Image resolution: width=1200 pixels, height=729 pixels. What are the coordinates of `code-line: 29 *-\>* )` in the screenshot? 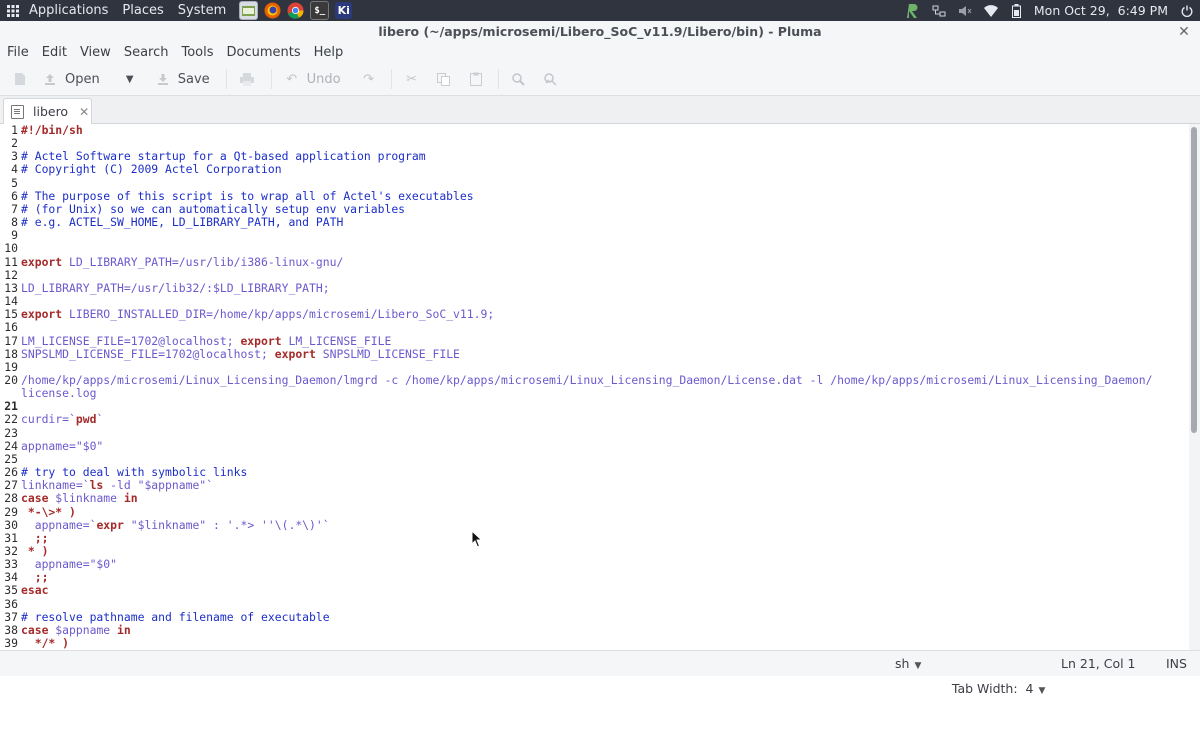 It's located at (594, 512).